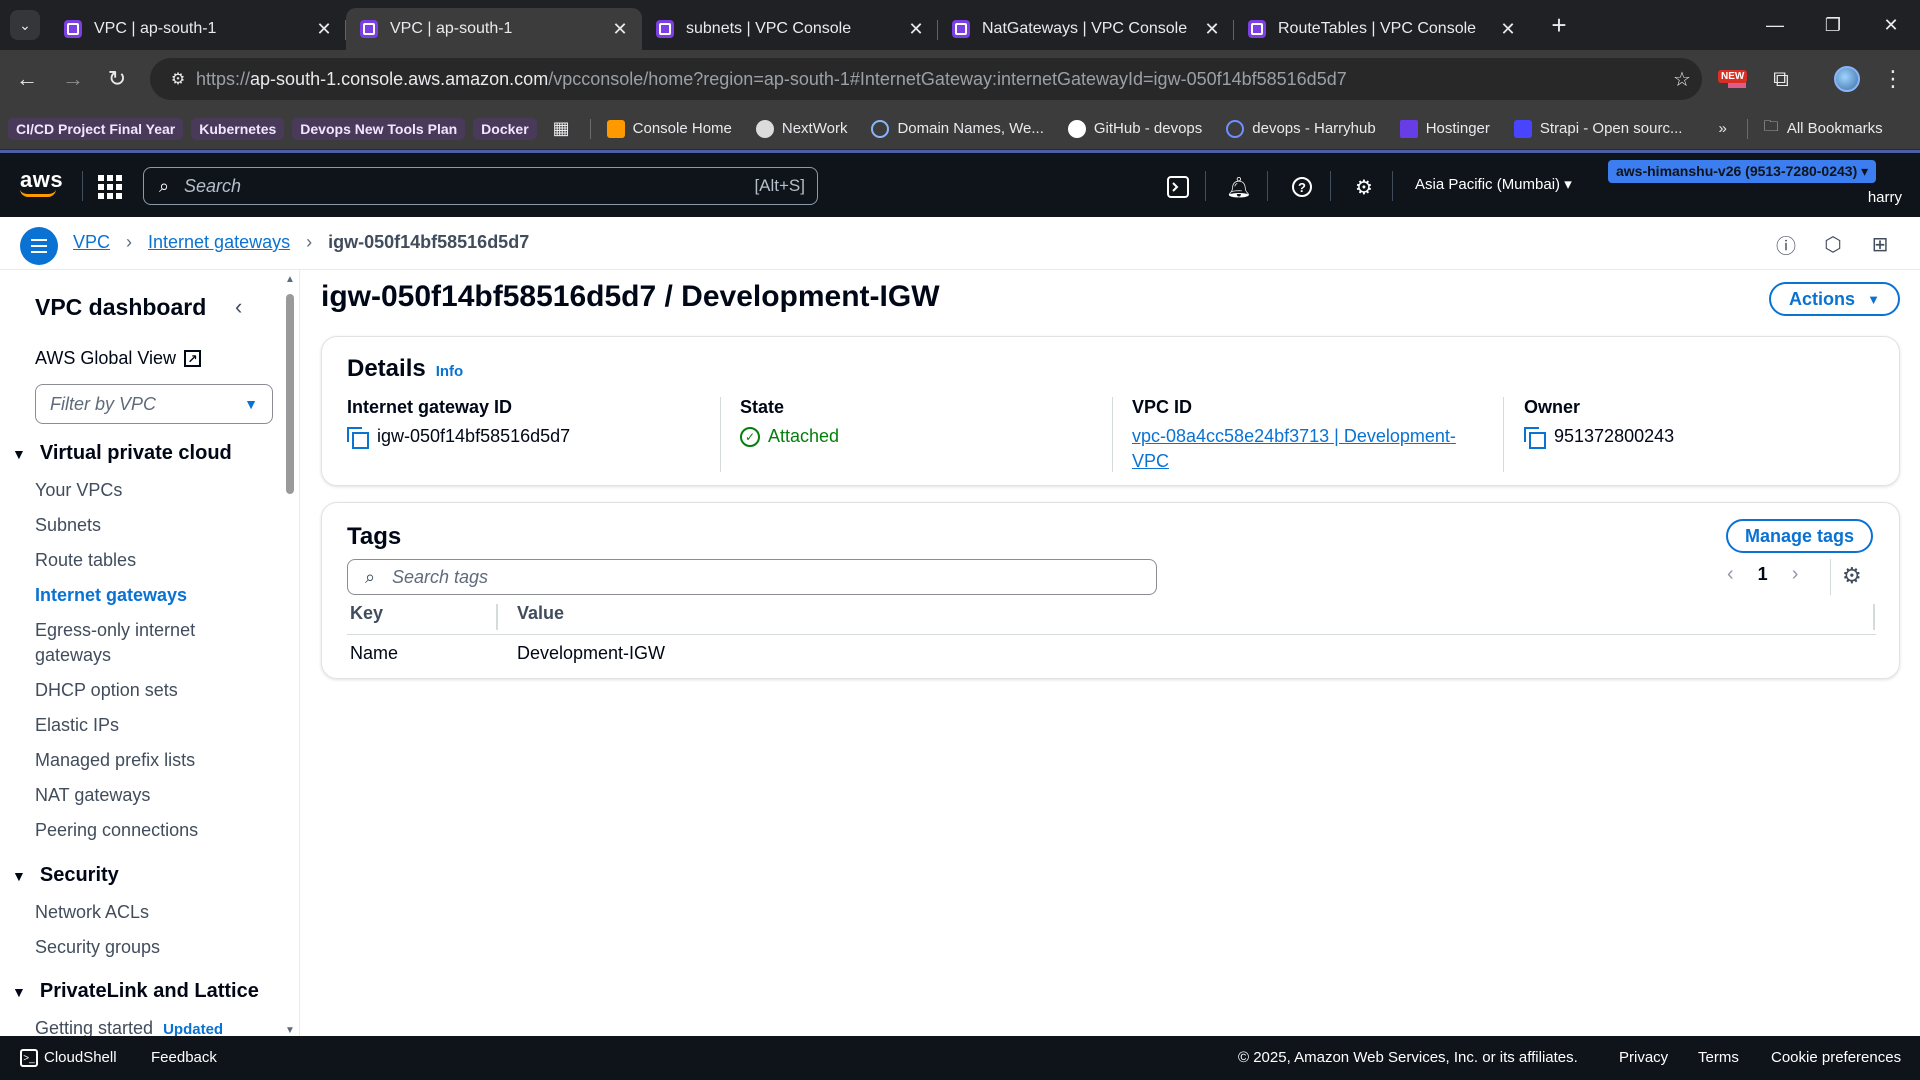  I want to click on column-header-value: Value, so click(540, 613).